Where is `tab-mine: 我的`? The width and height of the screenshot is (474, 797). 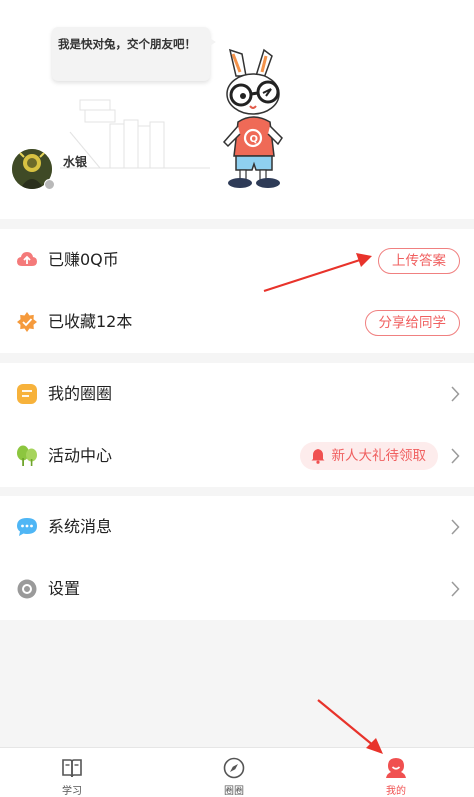 tab-mine: 我的 is located at coordinates (396, 772).